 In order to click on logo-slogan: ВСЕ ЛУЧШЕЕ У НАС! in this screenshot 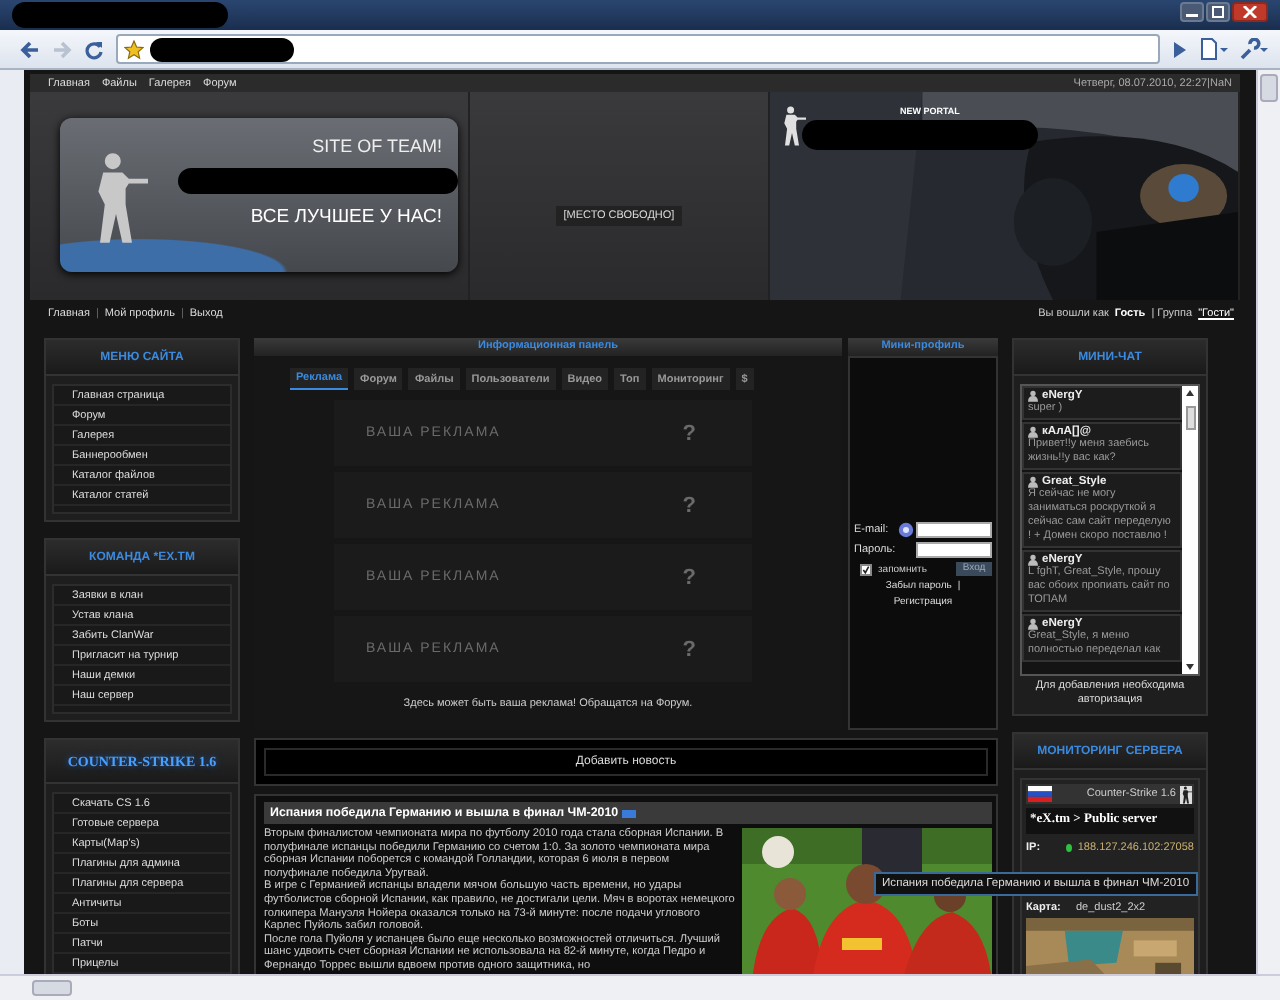, I will do `click(346, 217)`.